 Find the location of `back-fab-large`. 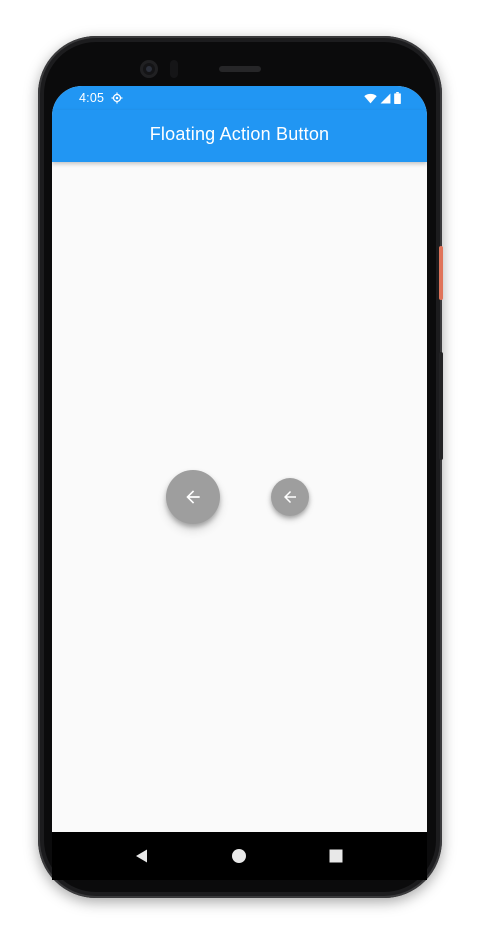

back-fab-large is located at coordinates (193, 497).